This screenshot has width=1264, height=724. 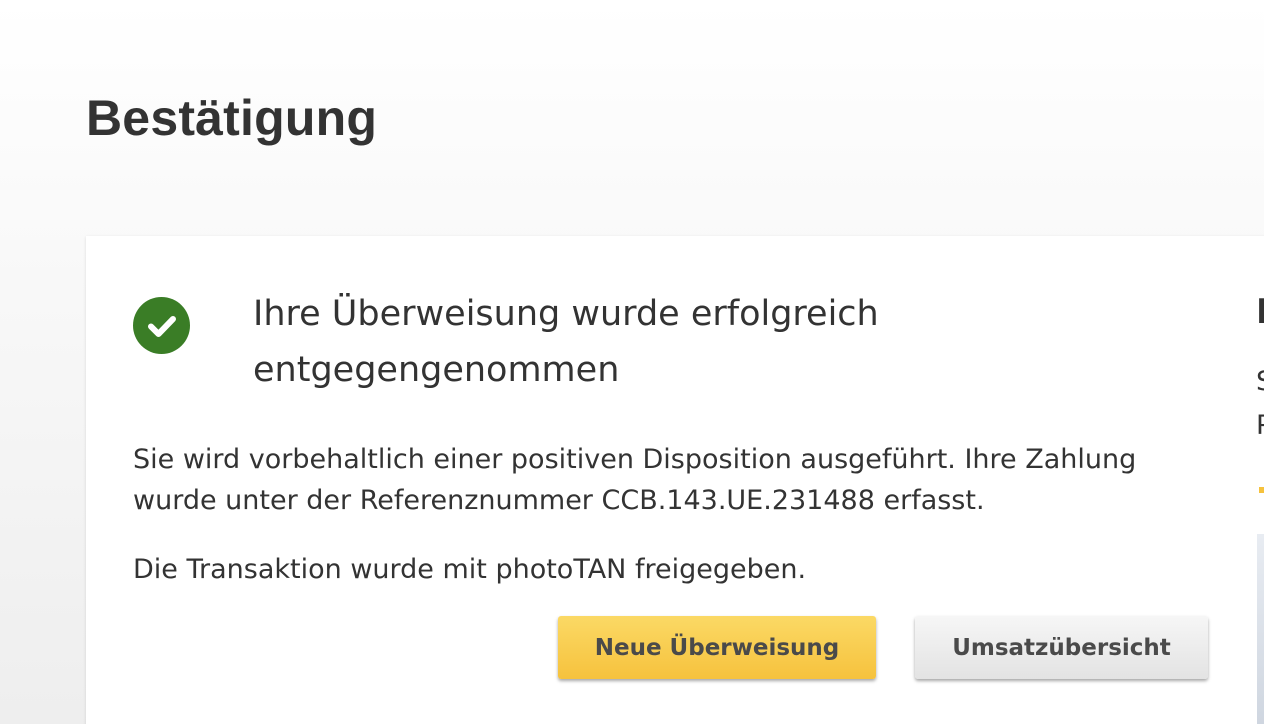 I want to click on side-panel-accent-bar, so click(x=1261, y=490).